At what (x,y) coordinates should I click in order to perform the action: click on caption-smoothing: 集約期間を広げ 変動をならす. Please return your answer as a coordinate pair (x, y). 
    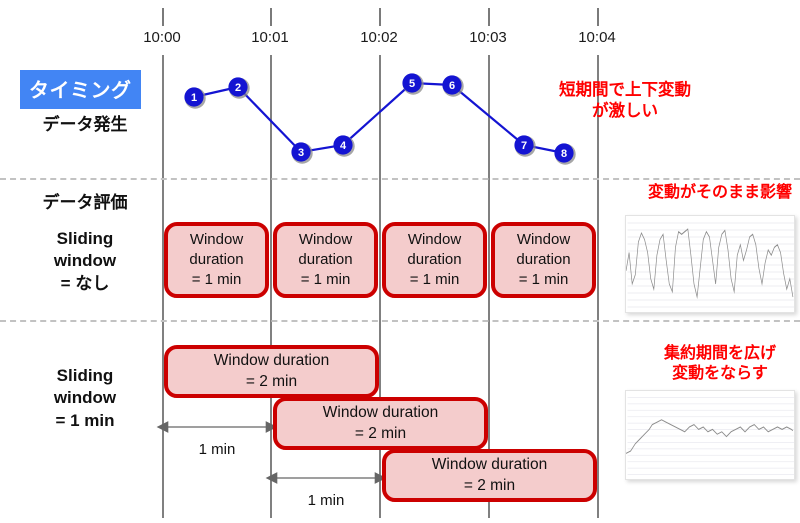
    Looking at the image, I should click on (719, 364).